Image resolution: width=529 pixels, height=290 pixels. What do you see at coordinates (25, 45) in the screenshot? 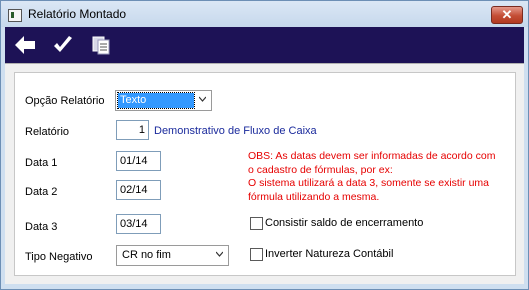
I see `arrow-left-icon` at bounding box center [25, 45].